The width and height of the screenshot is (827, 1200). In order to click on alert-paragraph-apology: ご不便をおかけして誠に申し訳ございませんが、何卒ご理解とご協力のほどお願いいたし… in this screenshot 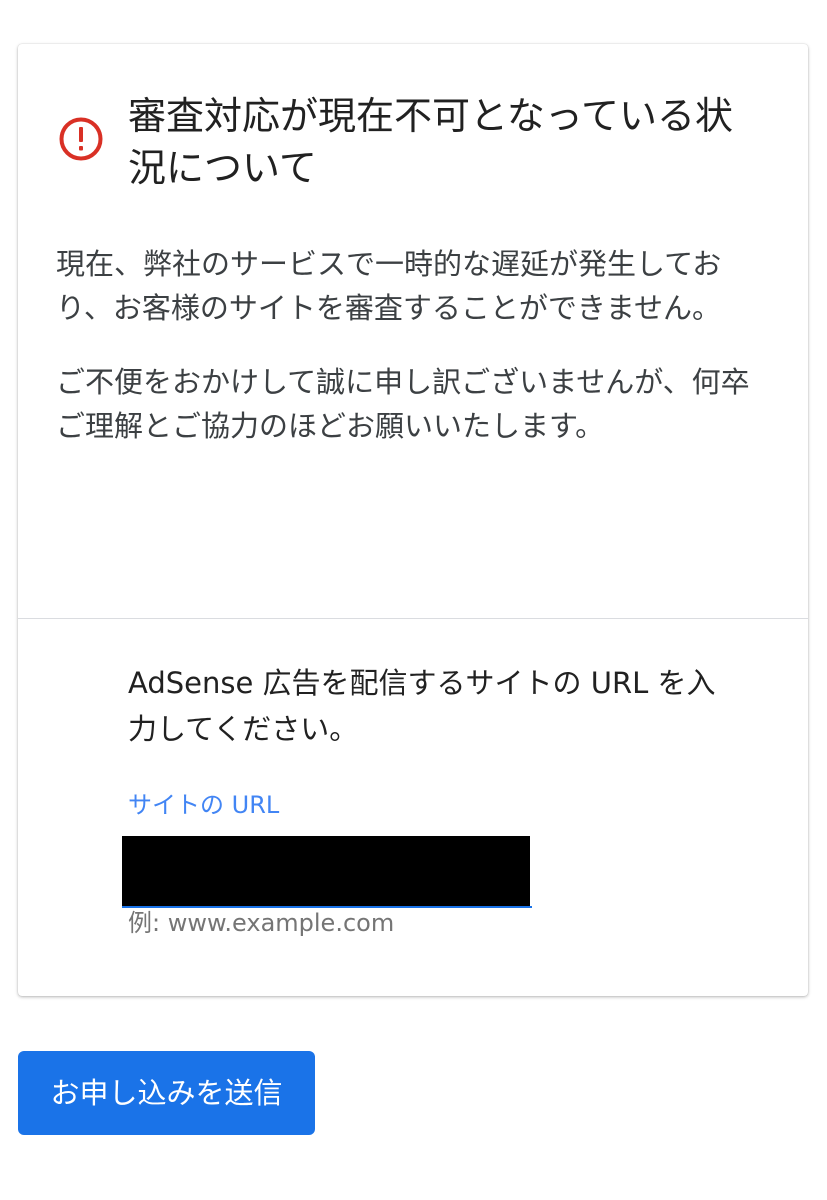, I will do `click(403, 404)`.